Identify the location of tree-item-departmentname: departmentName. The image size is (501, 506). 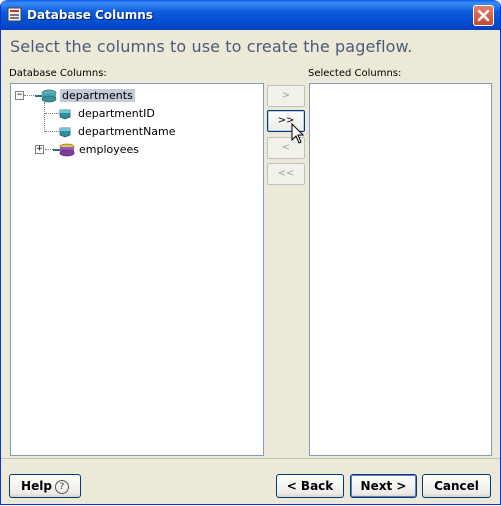
(117, 131).